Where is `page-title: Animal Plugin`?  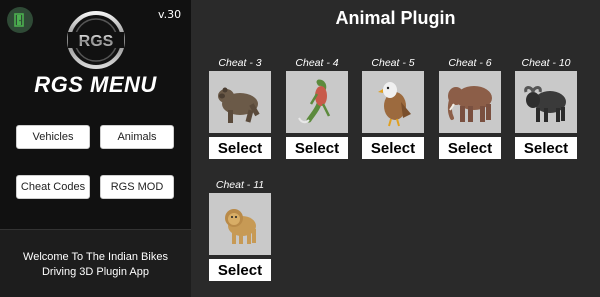
page-title: Animal Plugin is located at coordinates (395, 18).